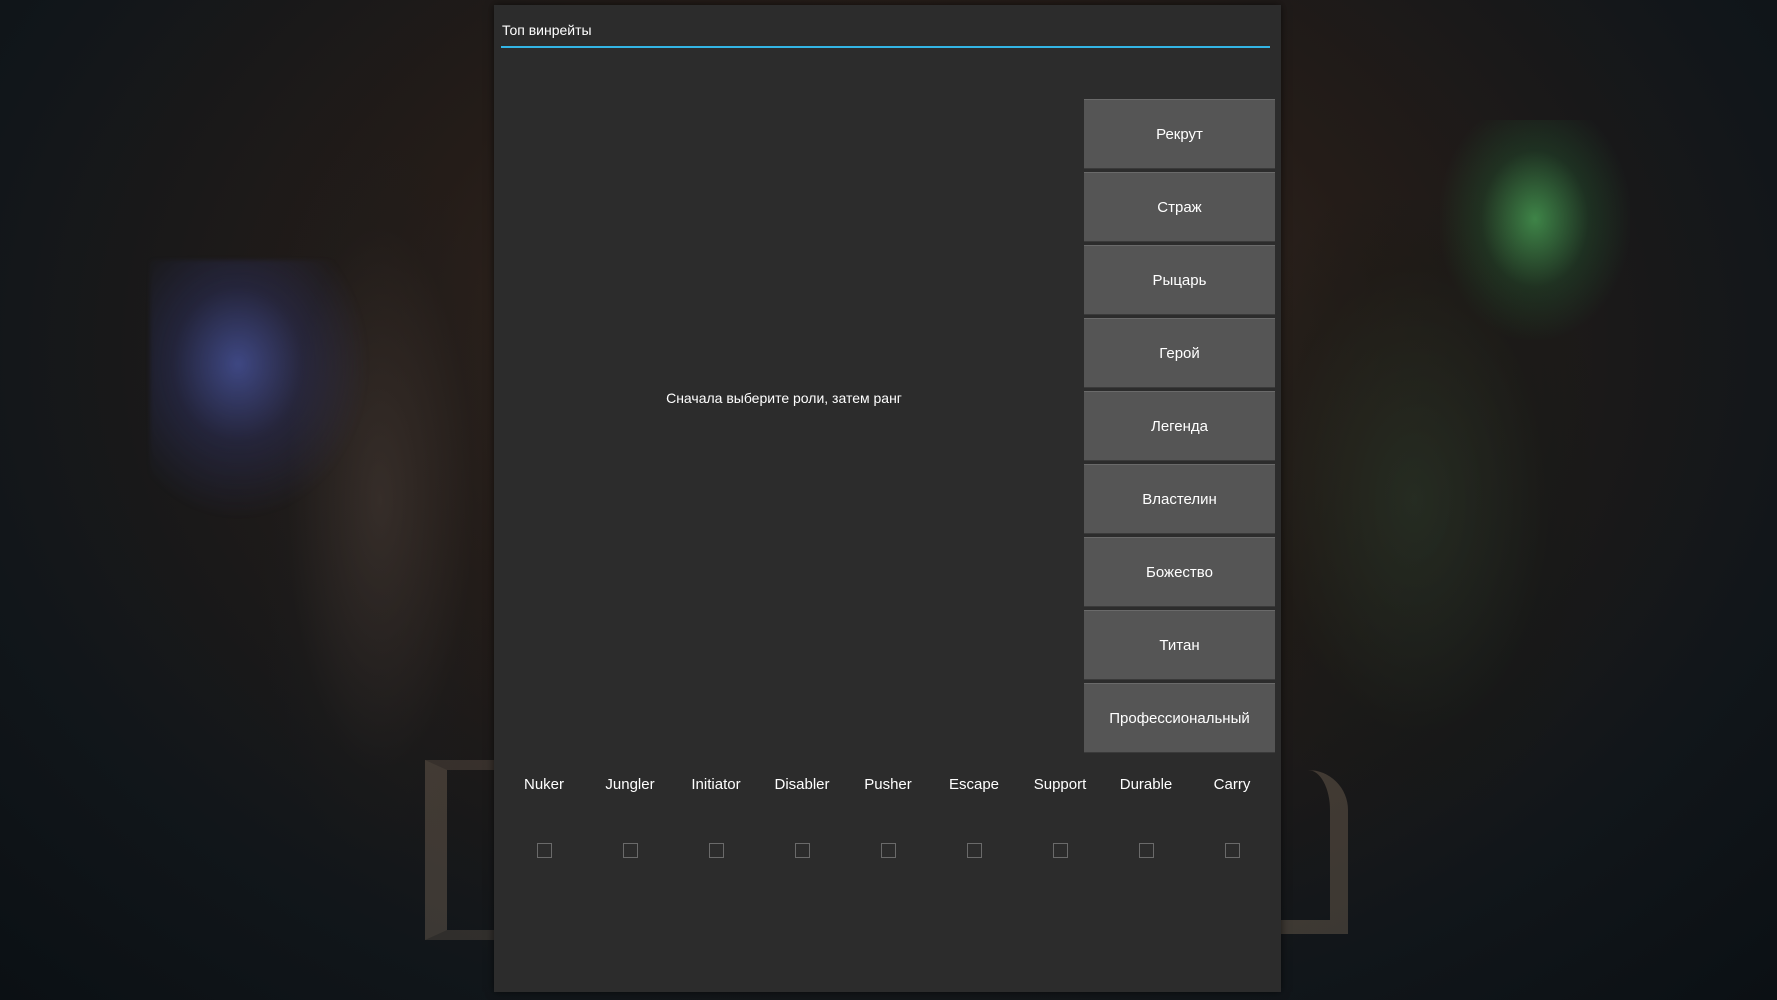 This screenshot has width=1777, height=1000. I want to click on role-carry: Carry, so click(1232, 816).